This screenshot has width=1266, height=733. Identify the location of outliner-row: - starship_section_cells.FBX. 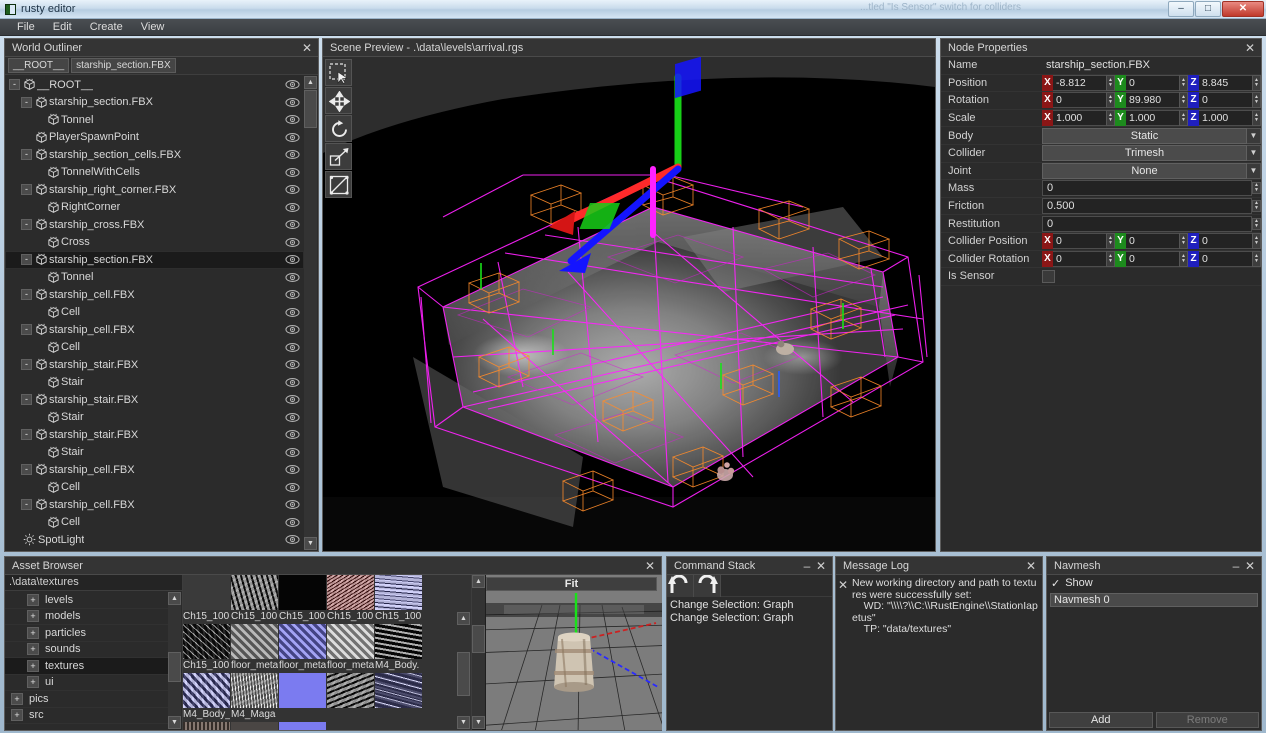
(154, 155).